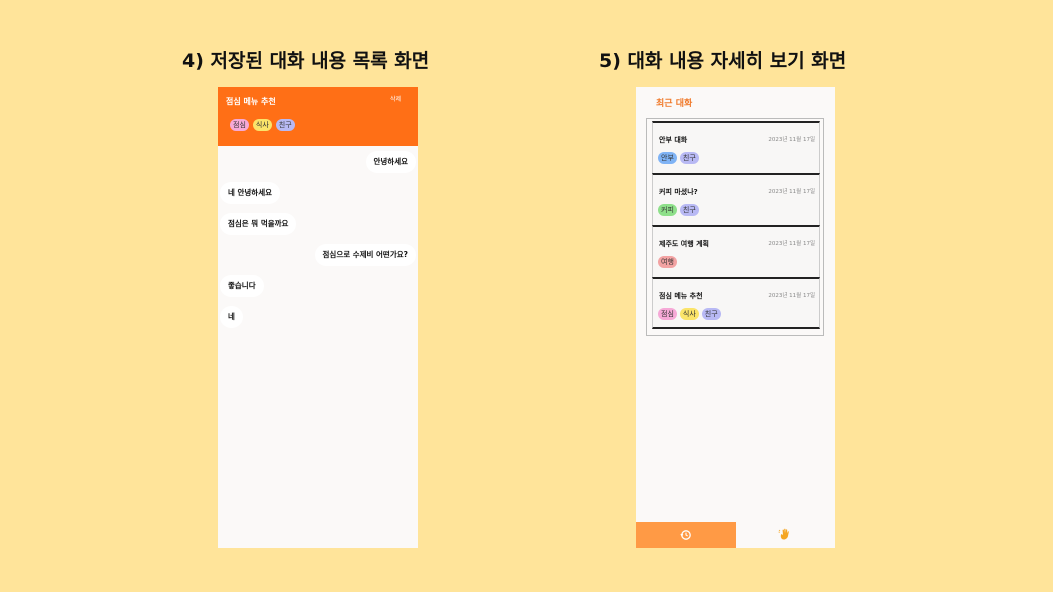 The height and width of the screenshot is (592, 1053). Describe the element at coordinates (736, 147) in the screenshot. I see `conversation-item: 안부 대화 2023년 11월 17일 안부 친구` at that location.